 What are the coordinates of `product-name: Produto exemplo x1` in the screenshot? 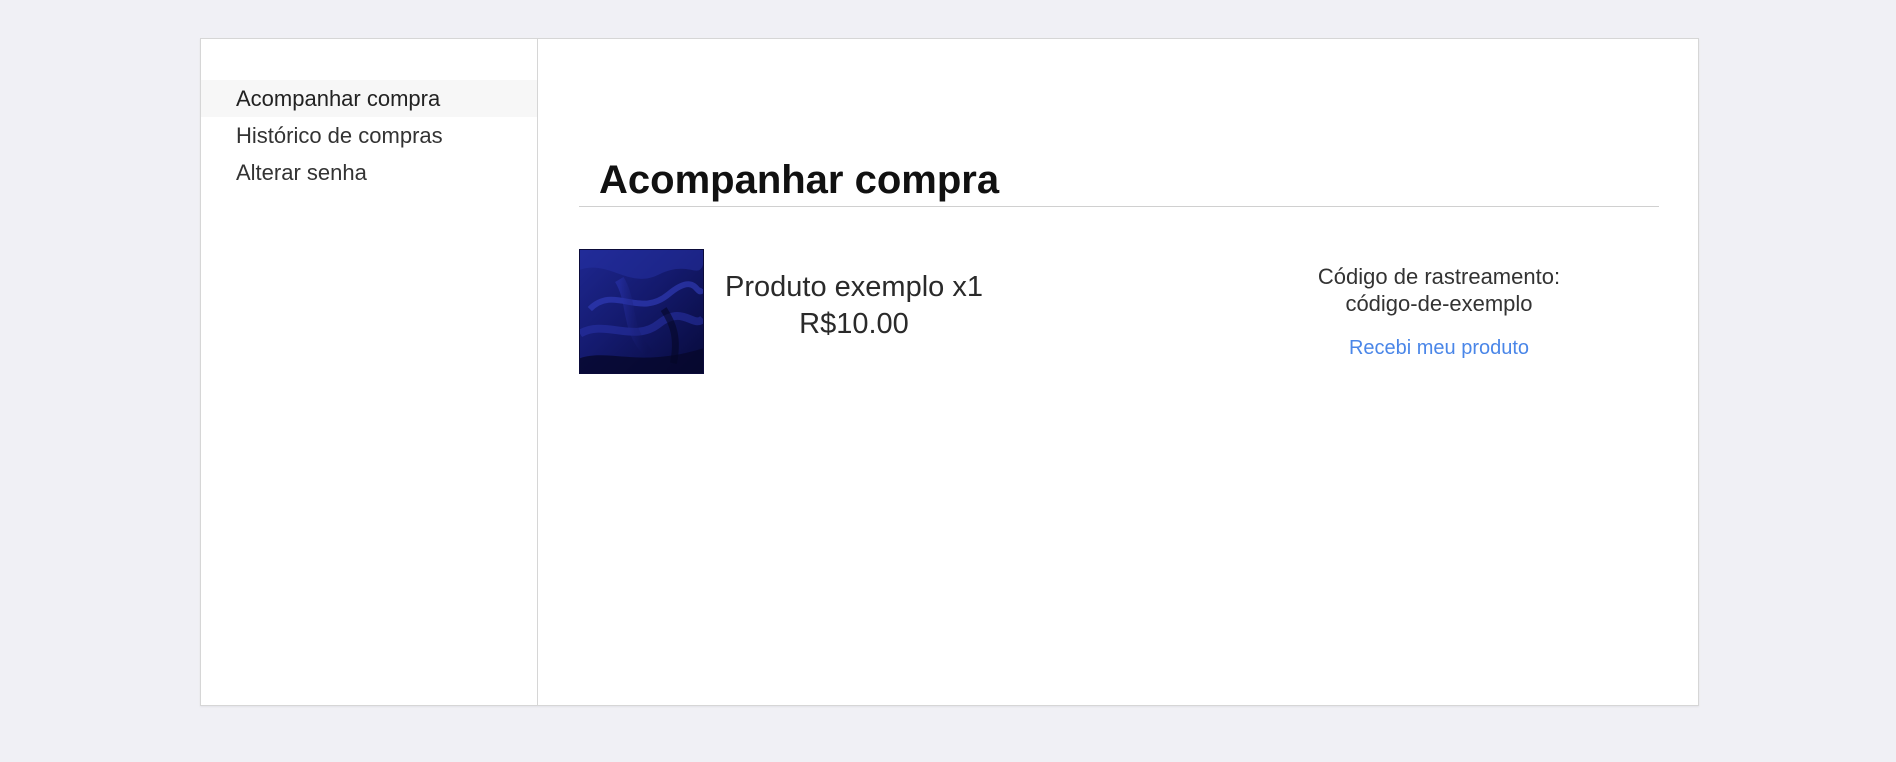 It's located at (854, 287).